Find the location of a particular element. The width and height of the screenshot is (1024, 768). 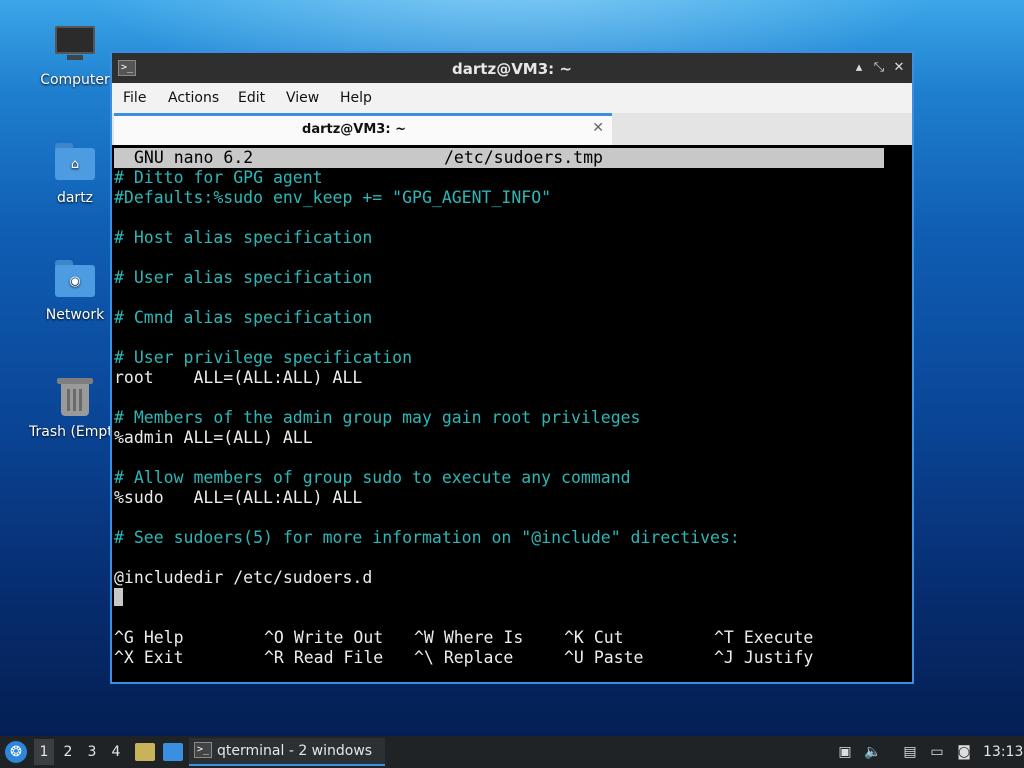

nano-shortcut: ^O Write Out is located at coordinates (323, 638).